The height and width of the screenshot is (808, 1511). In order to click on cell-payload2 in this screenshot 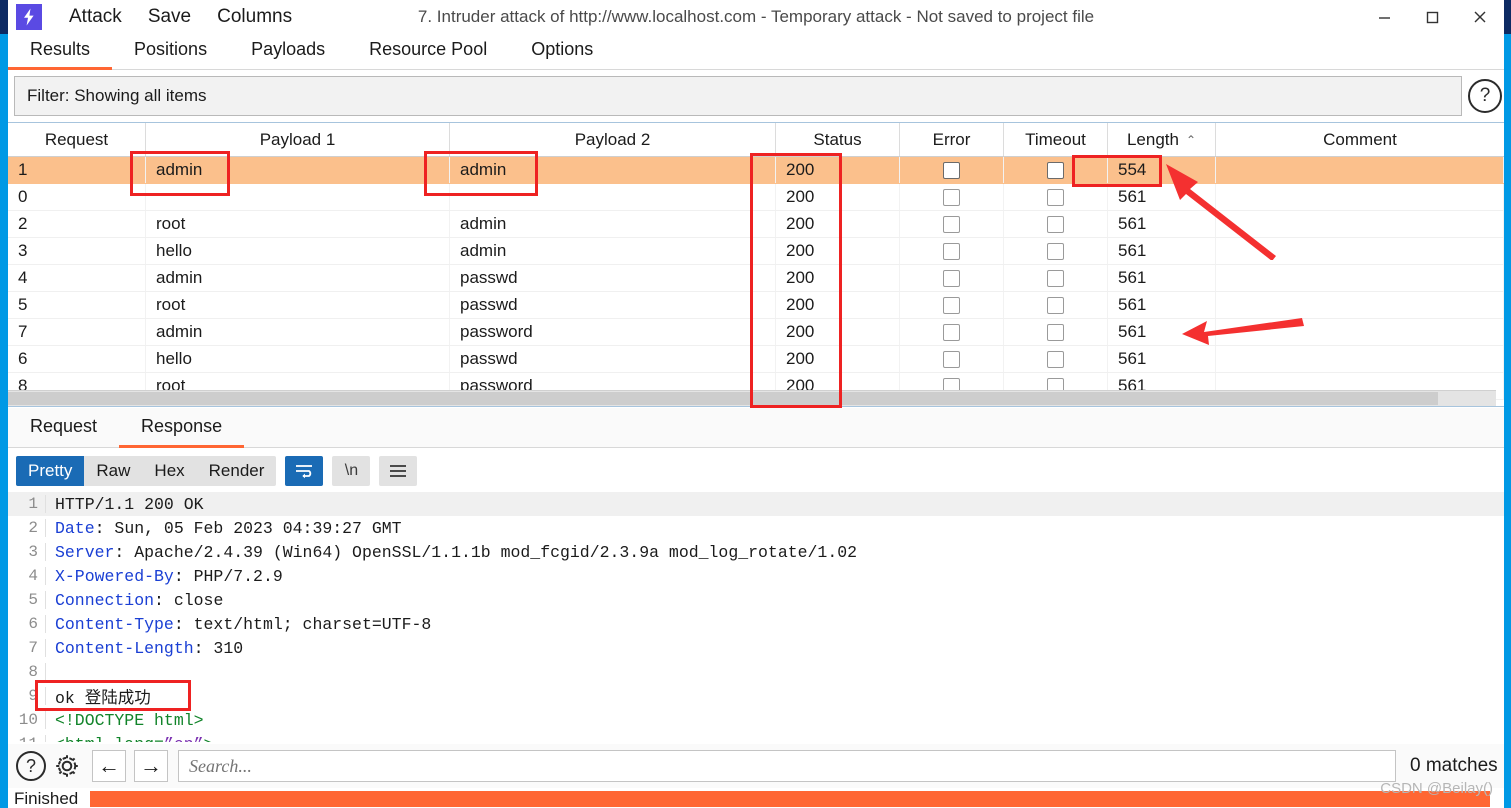, I will do `click(613, 197)`.